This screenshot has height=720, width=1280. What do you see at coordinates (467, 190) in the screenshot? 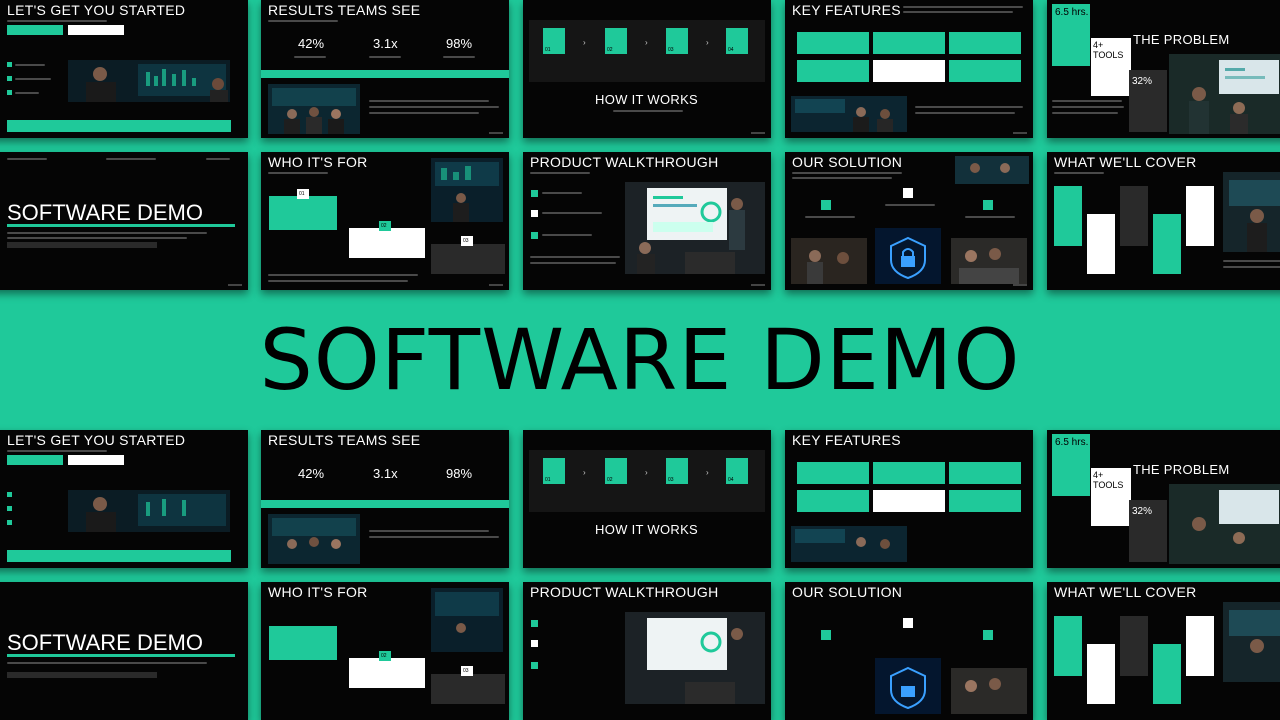
I see `server-room-photo` at bounding box center [467, 190].